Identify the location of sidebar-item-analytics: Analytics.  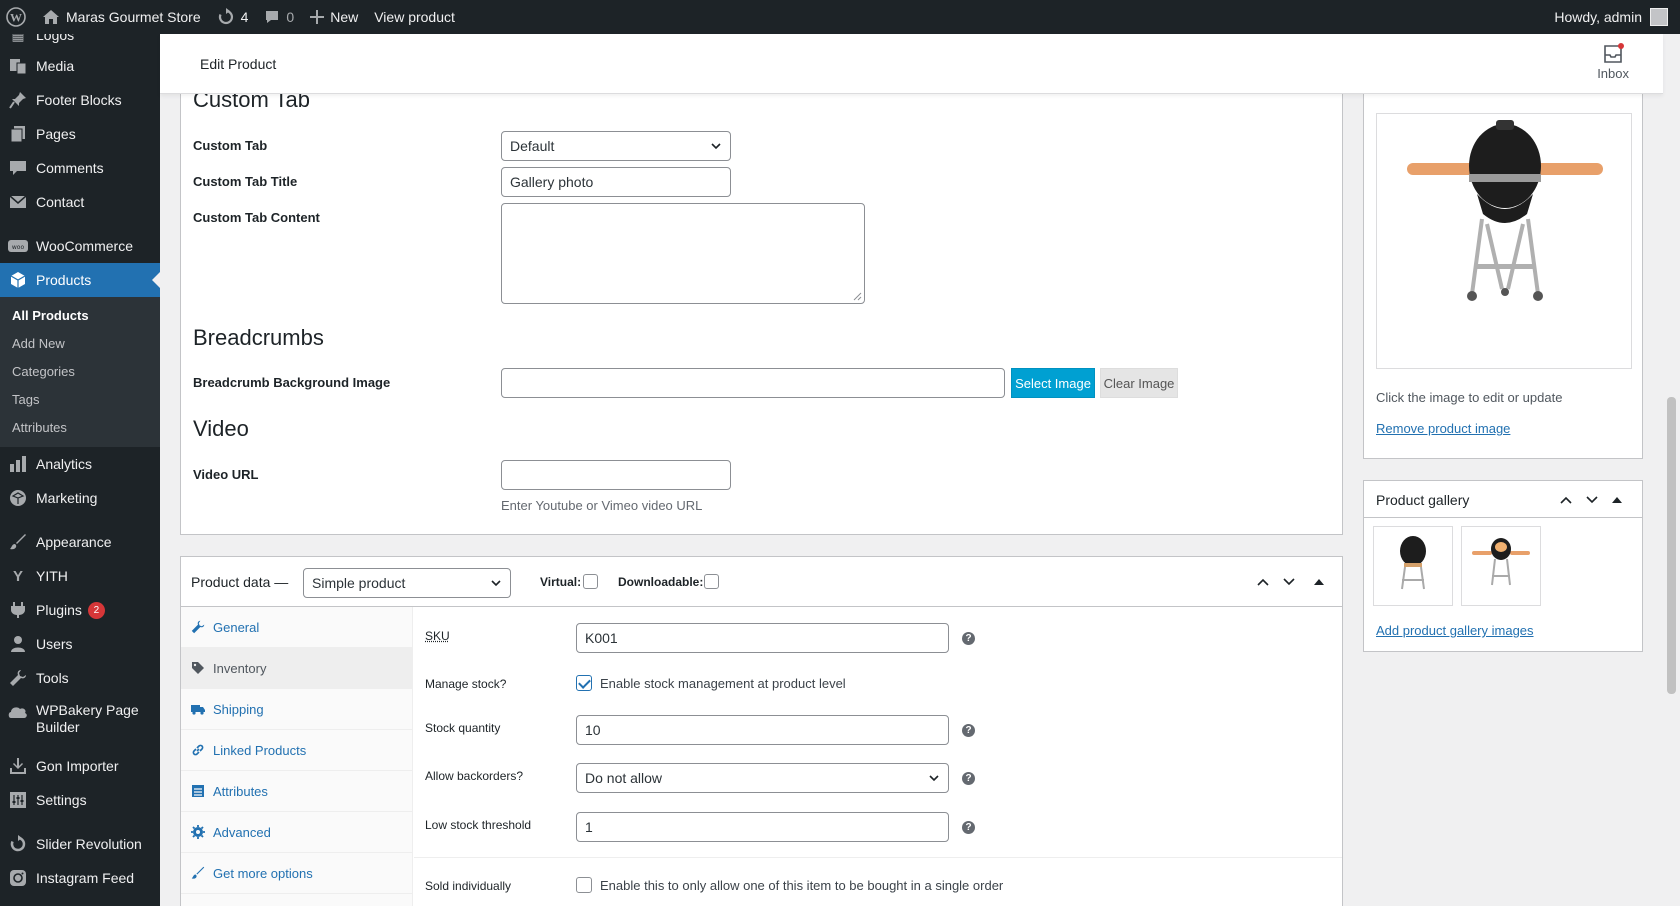
(80, 464).